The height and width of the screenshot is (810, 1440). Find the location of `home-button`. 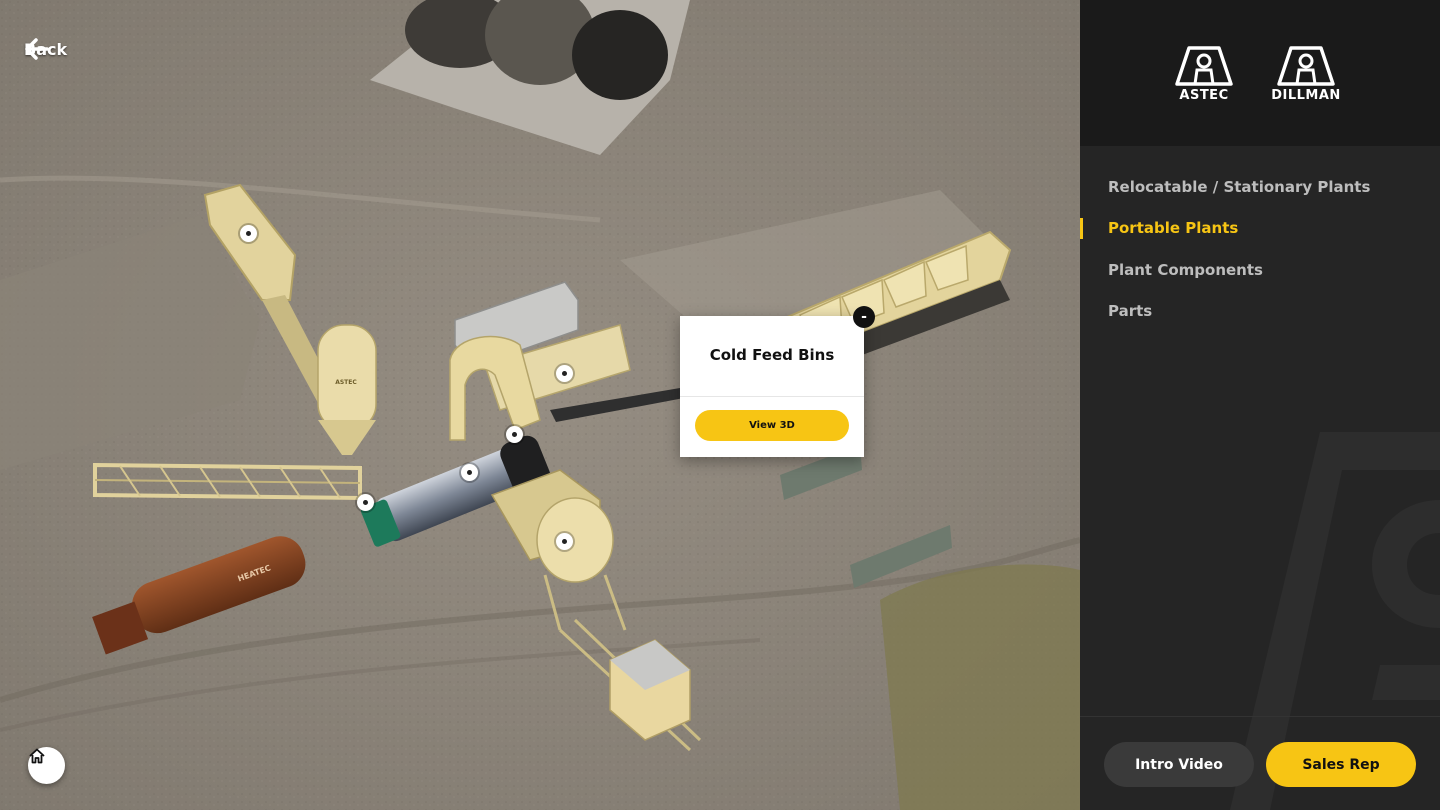

home-button is located at coordinates (46, 765).